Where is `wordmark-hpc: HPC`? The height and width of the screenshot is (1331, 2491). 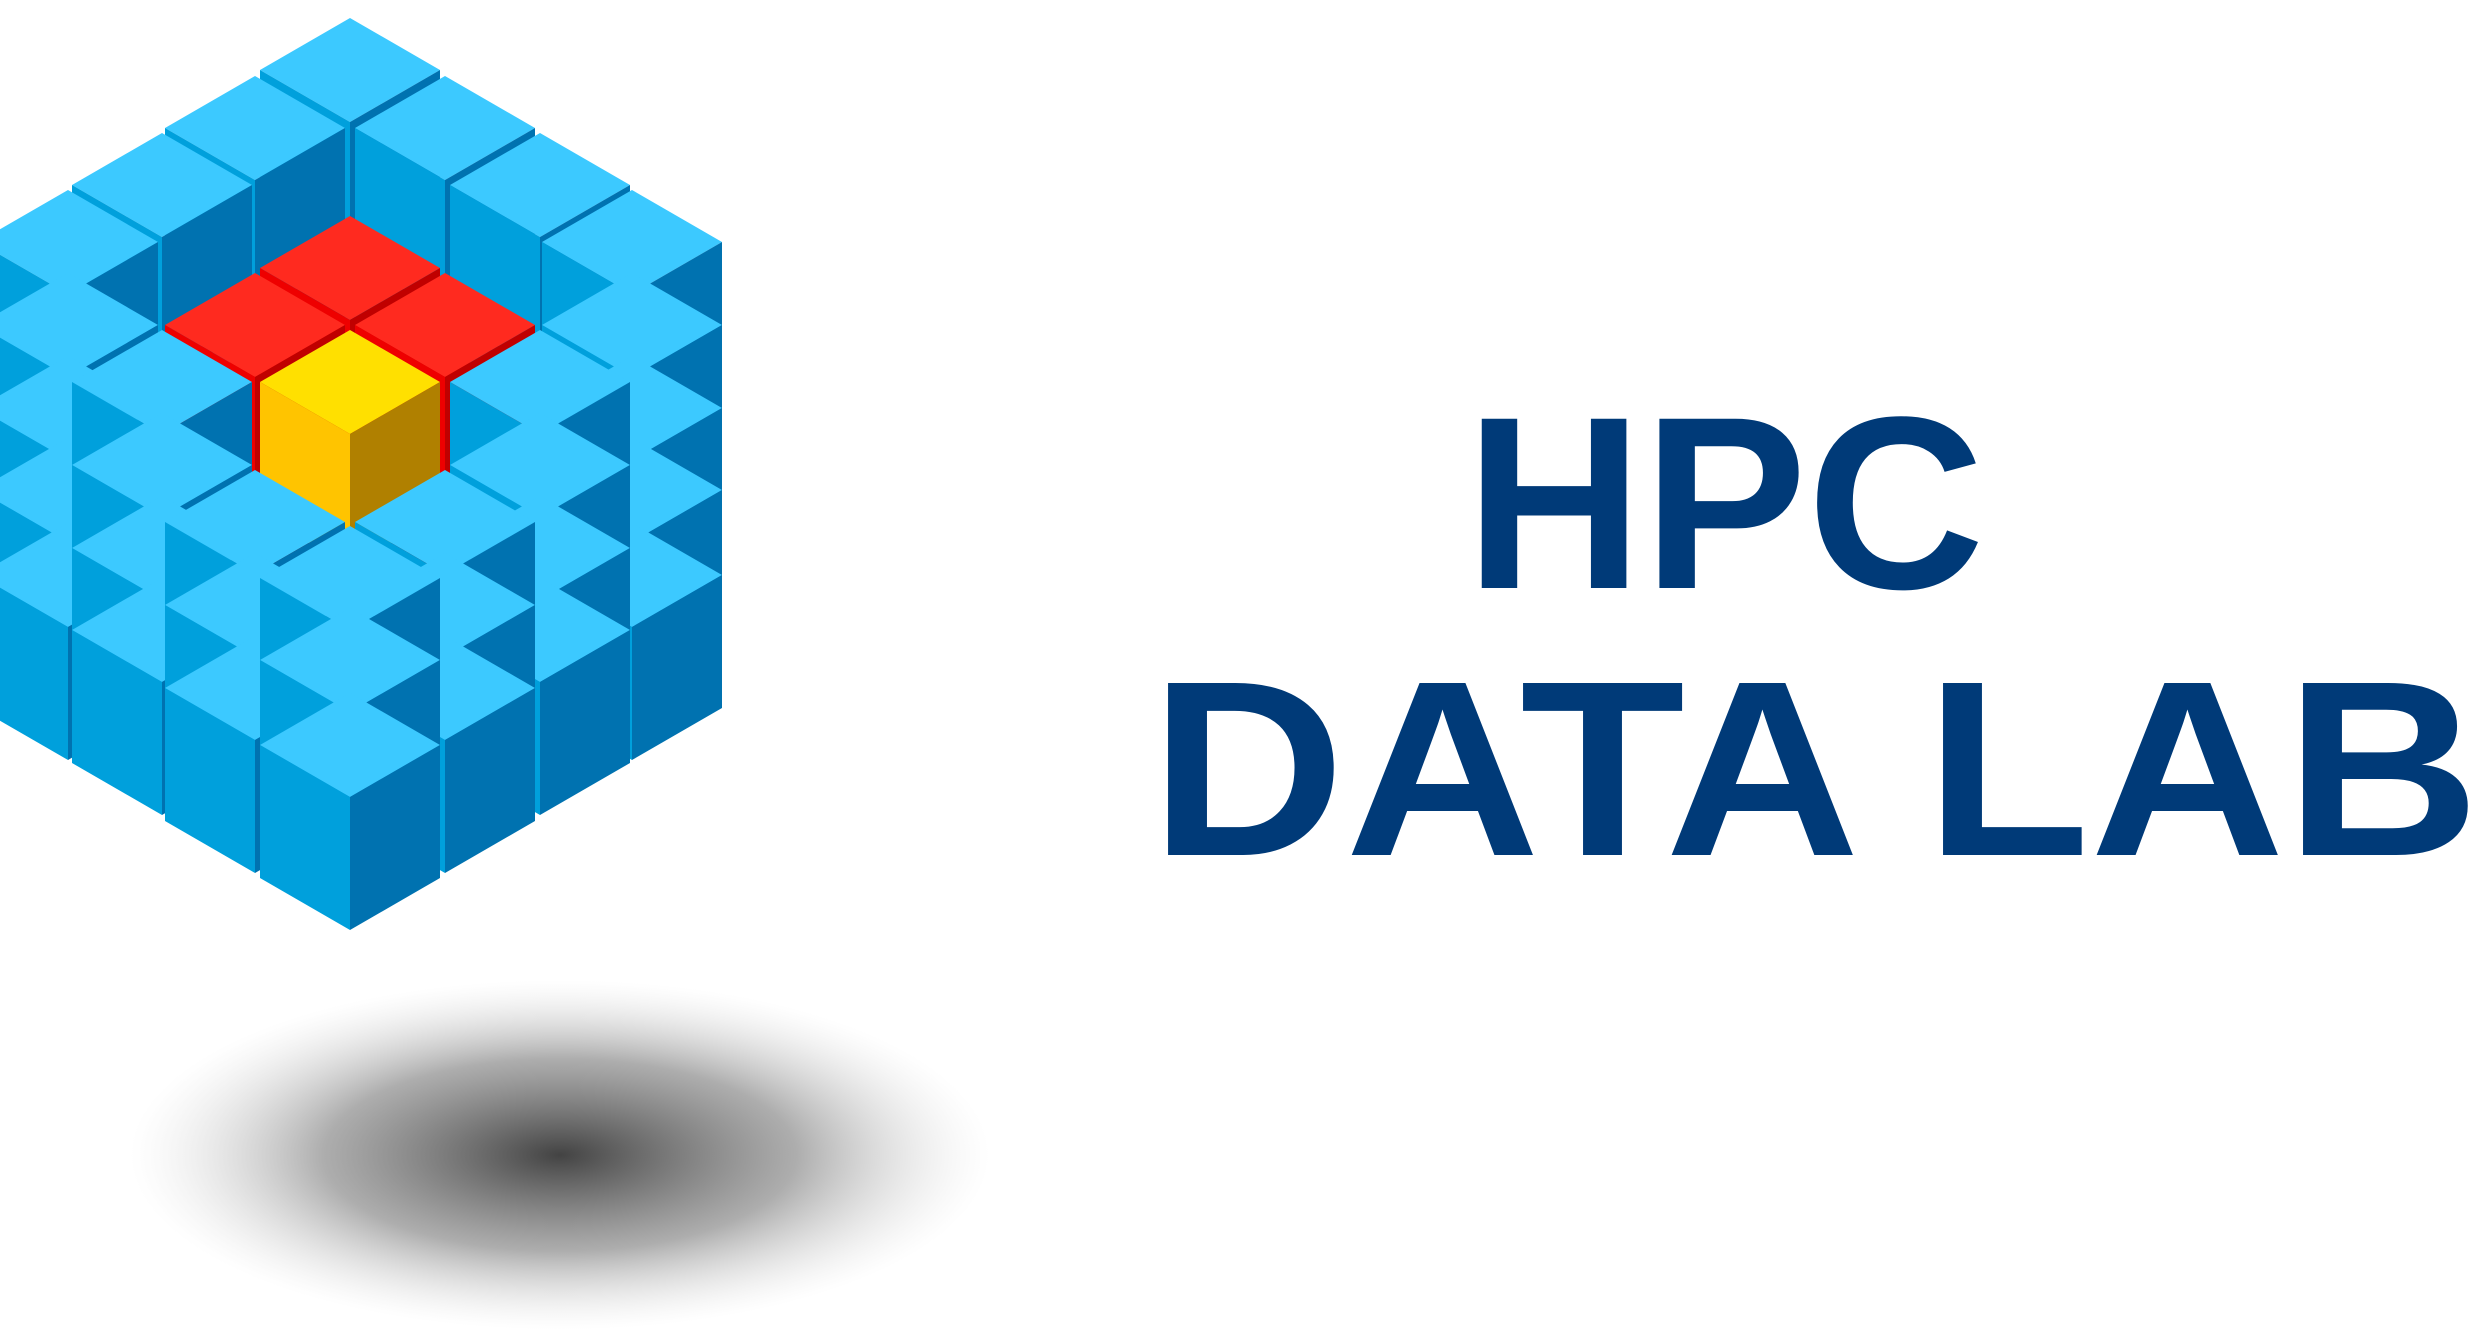
wordmark-hpc: HPC is located at coordinates (1724, 503).